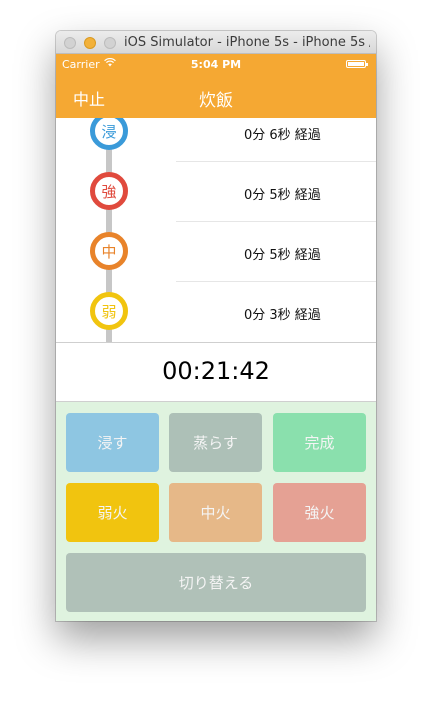 The image size is (432, 702). I want to click on timer-panel: 00:21:42, so click(216, 372).